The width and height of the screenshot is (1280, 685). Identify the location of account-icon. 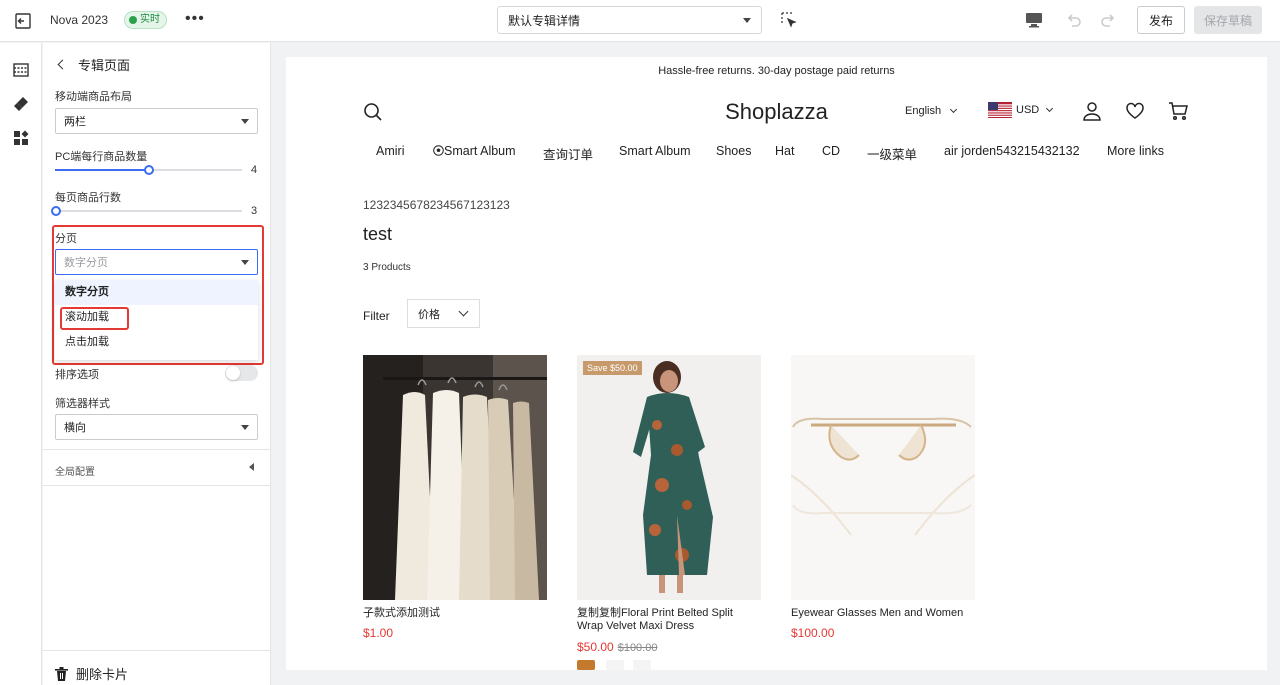
(1092, 111).